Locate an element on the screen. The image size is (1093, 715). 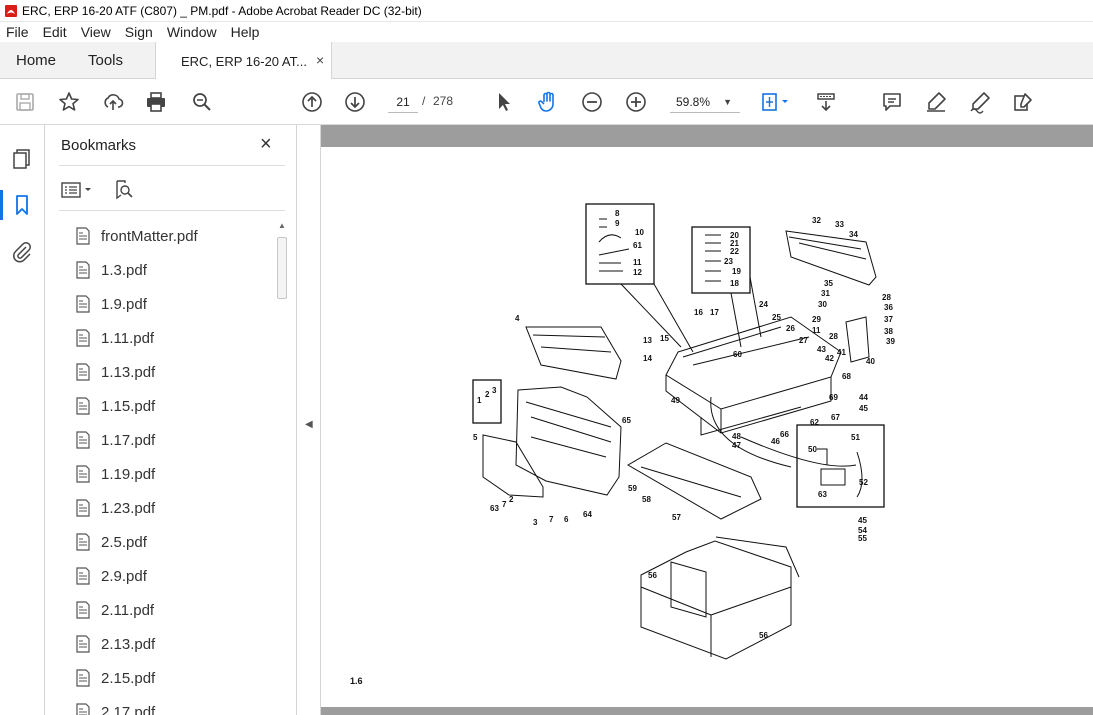
upload-button is located at coordinates (113, 102).